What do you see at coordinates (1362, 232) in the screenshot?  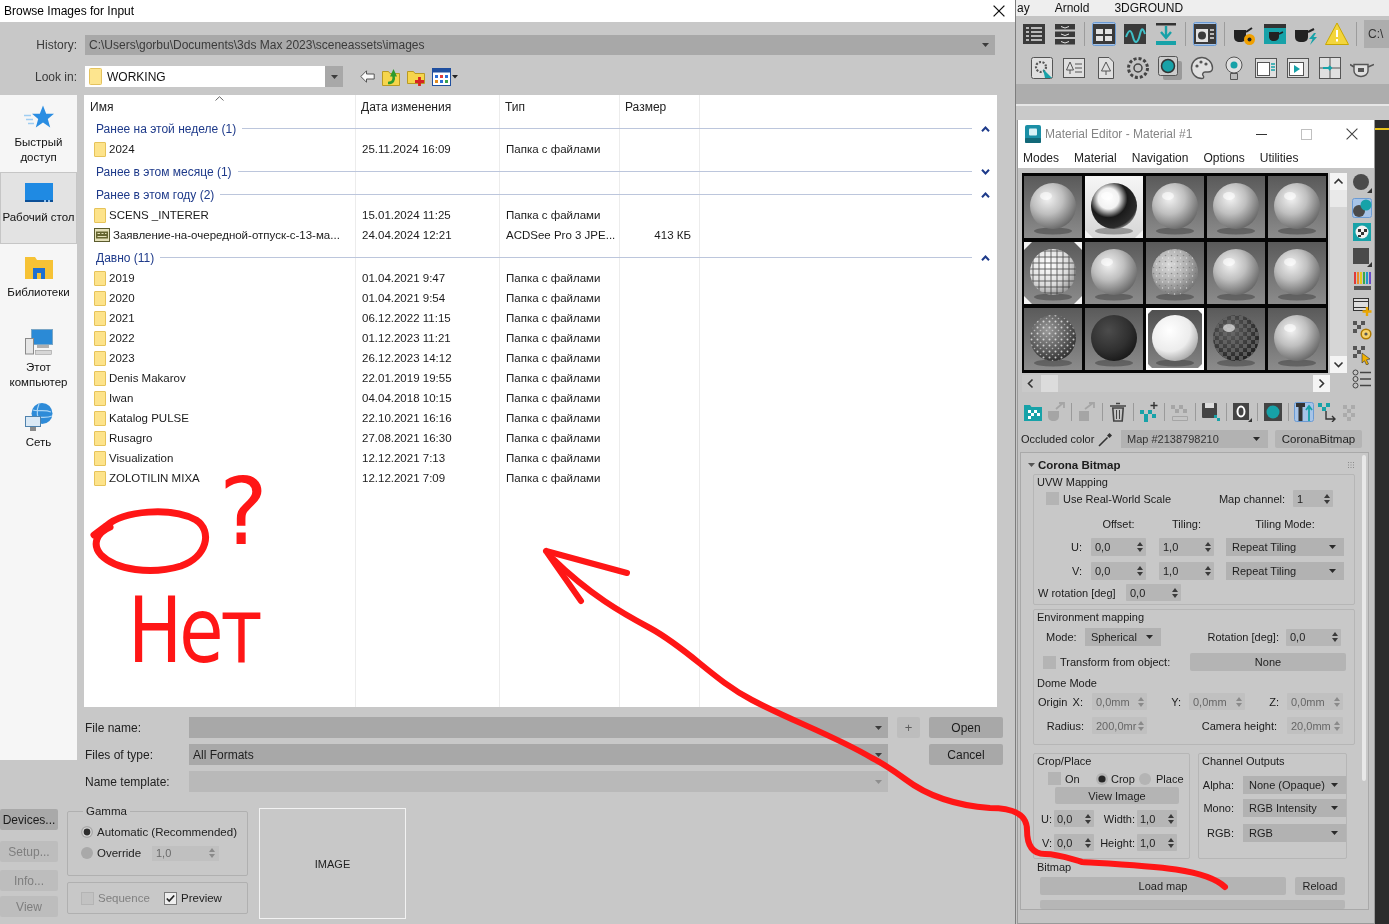 I see `checker-ball-icon` at bounding box center [1362, 232].